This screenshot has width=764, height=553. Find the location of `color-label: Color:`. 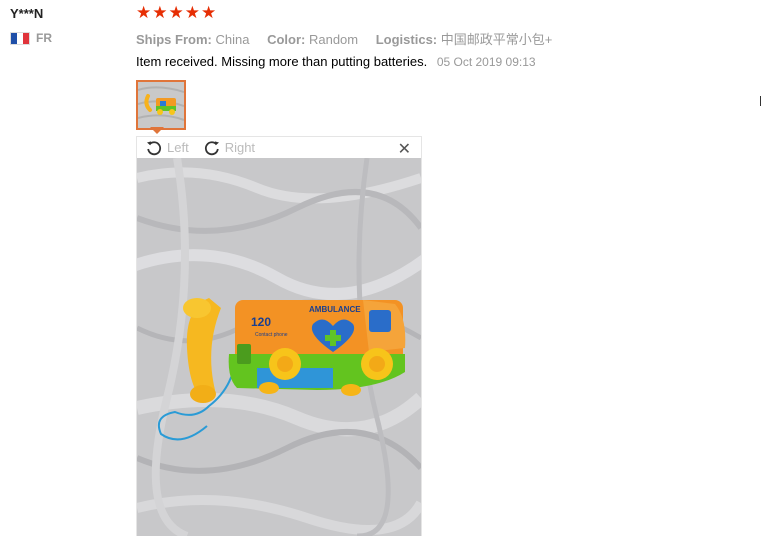

color-label: Color: is located at coordinates (286, 39).